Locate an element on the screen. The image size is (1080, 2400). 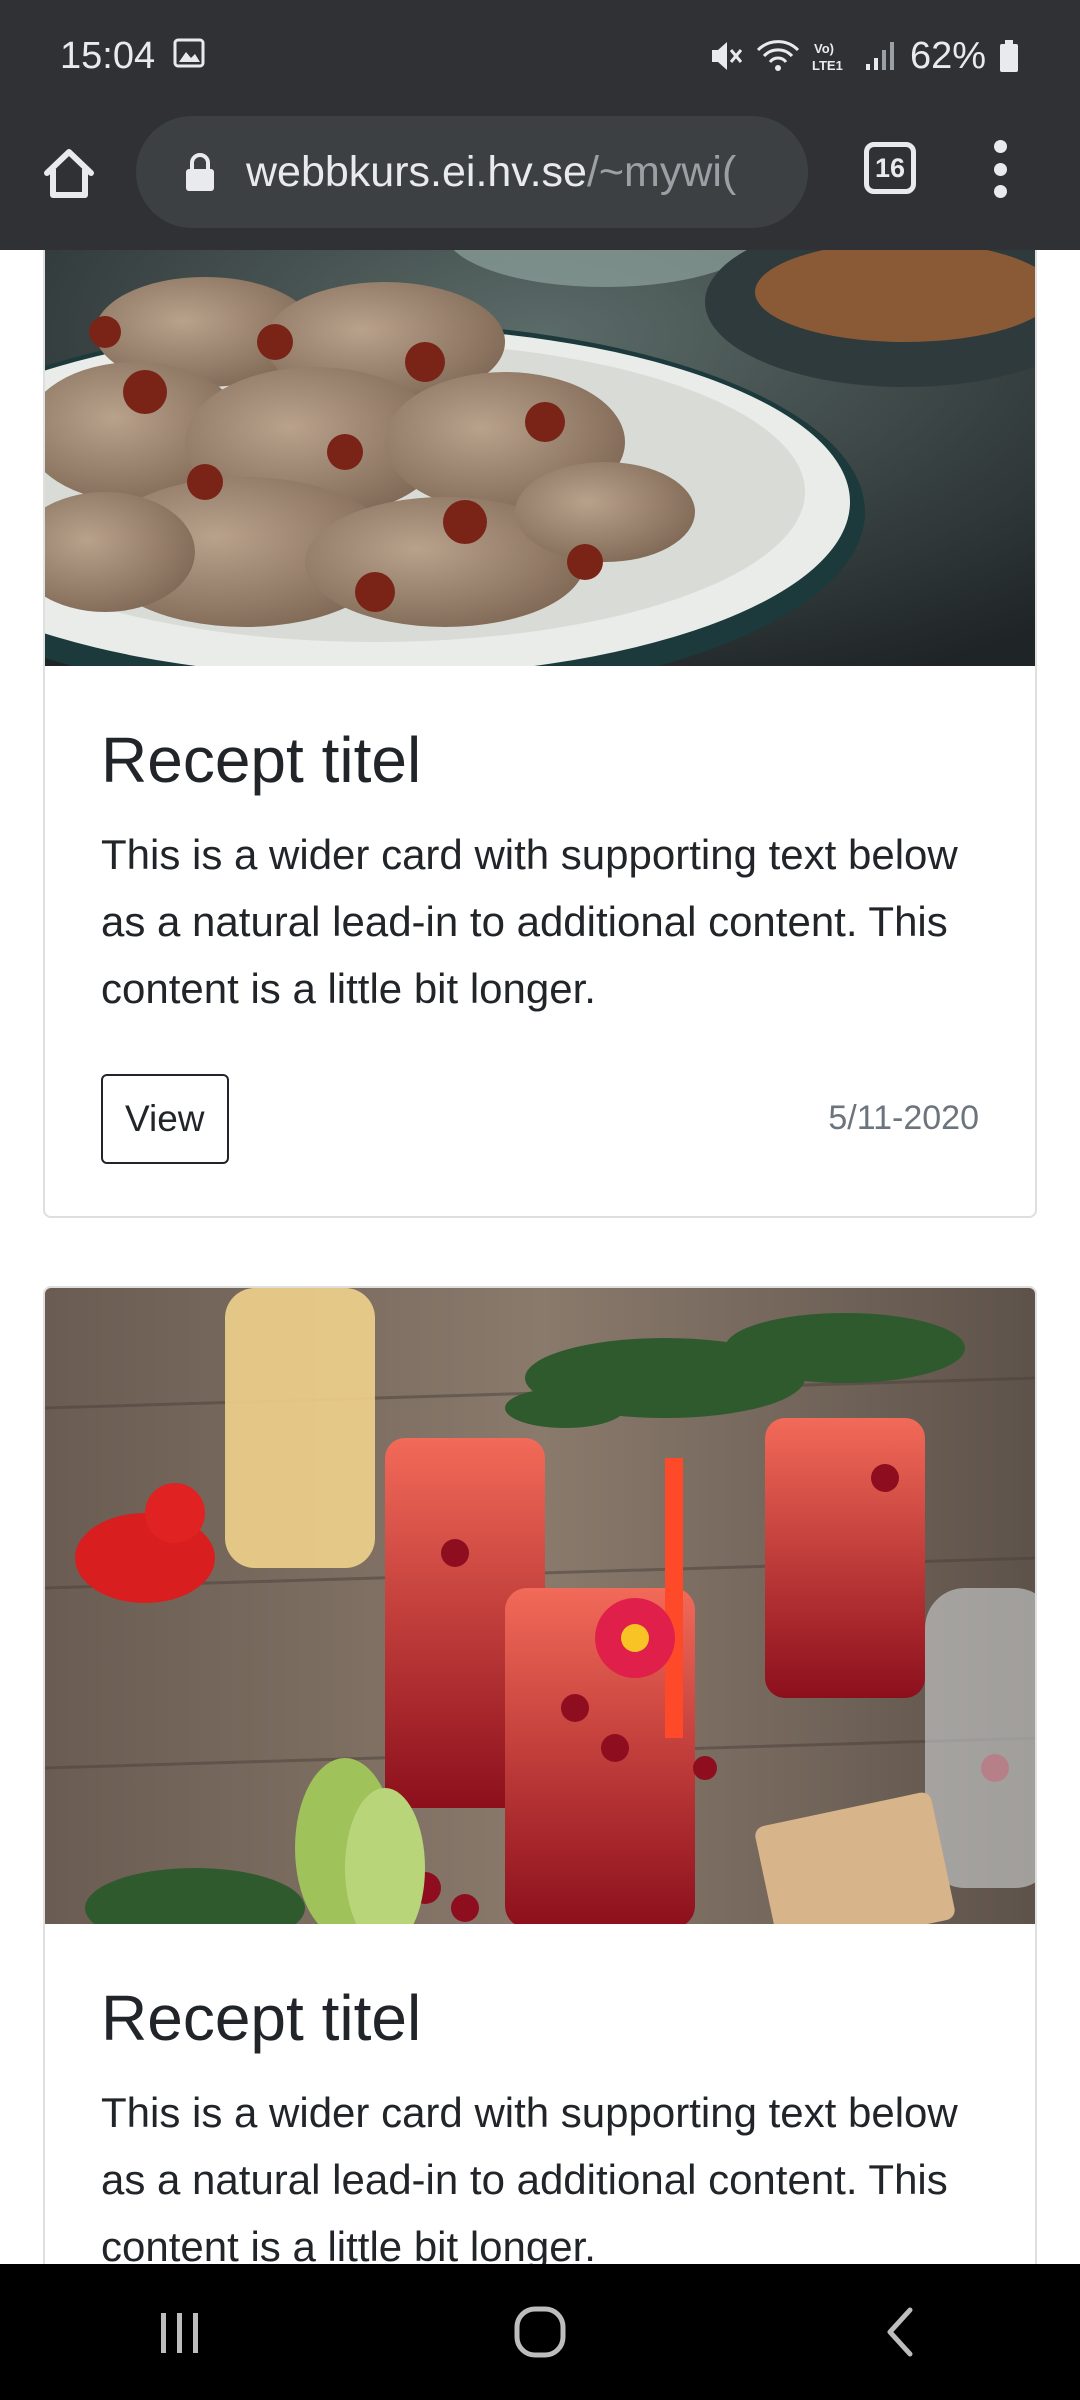
gallery-icon is located at coordinates (189, 56).